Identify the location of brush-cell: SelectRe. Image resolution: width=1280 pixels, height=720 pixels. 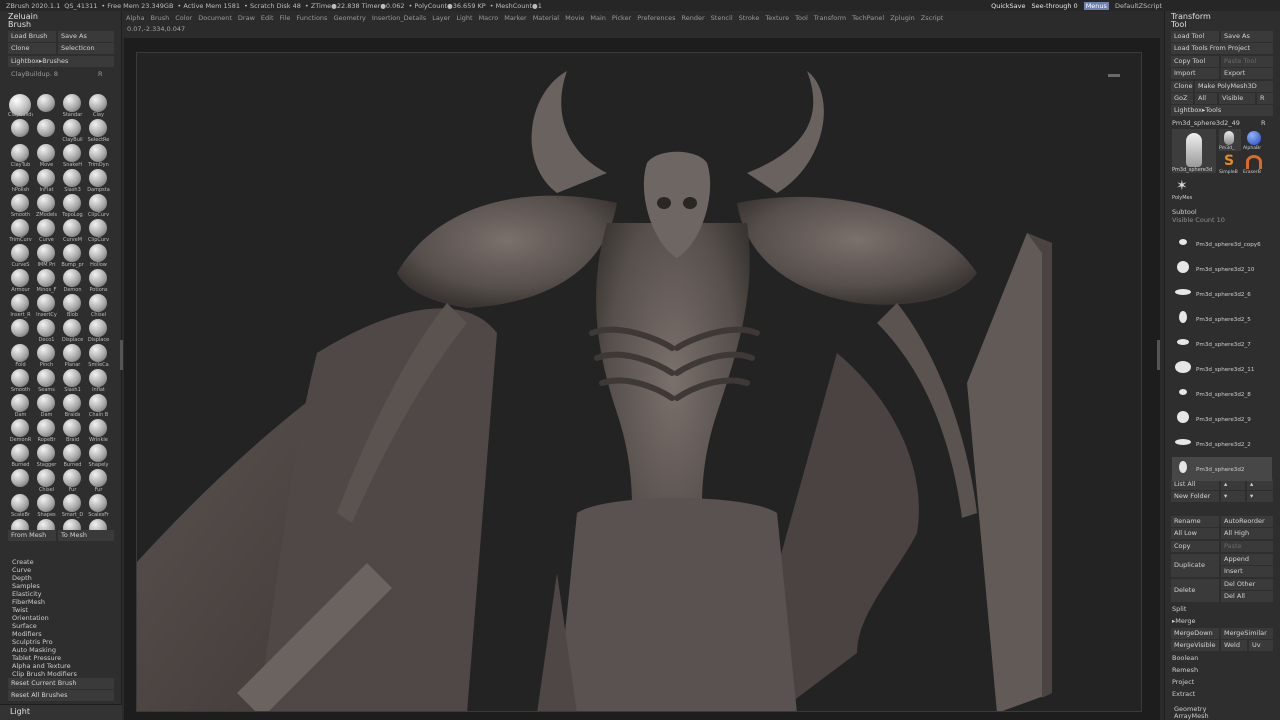
(98, 130).